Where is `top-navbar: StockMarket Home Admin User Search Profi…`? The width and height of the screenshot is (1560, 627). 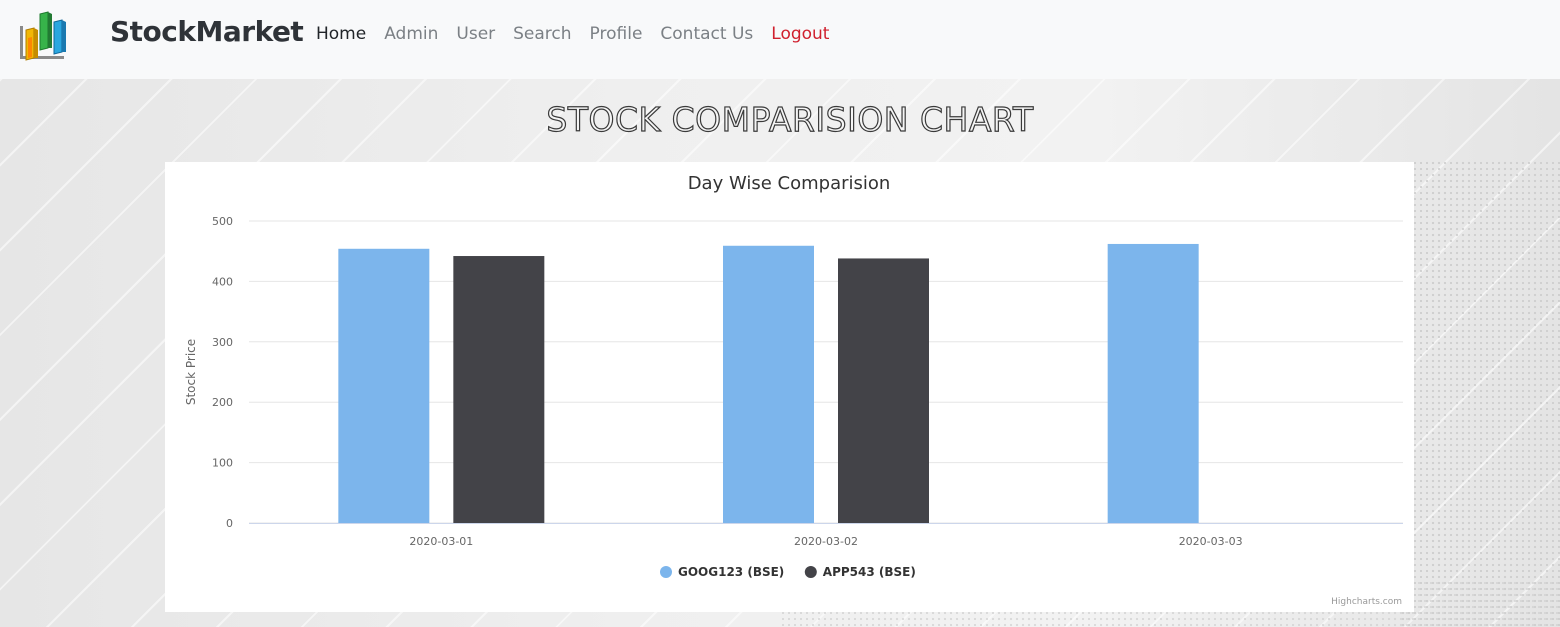
top-navbar: StockMarket Home Admin User Search Profi… is located at coordinates (780, 39).